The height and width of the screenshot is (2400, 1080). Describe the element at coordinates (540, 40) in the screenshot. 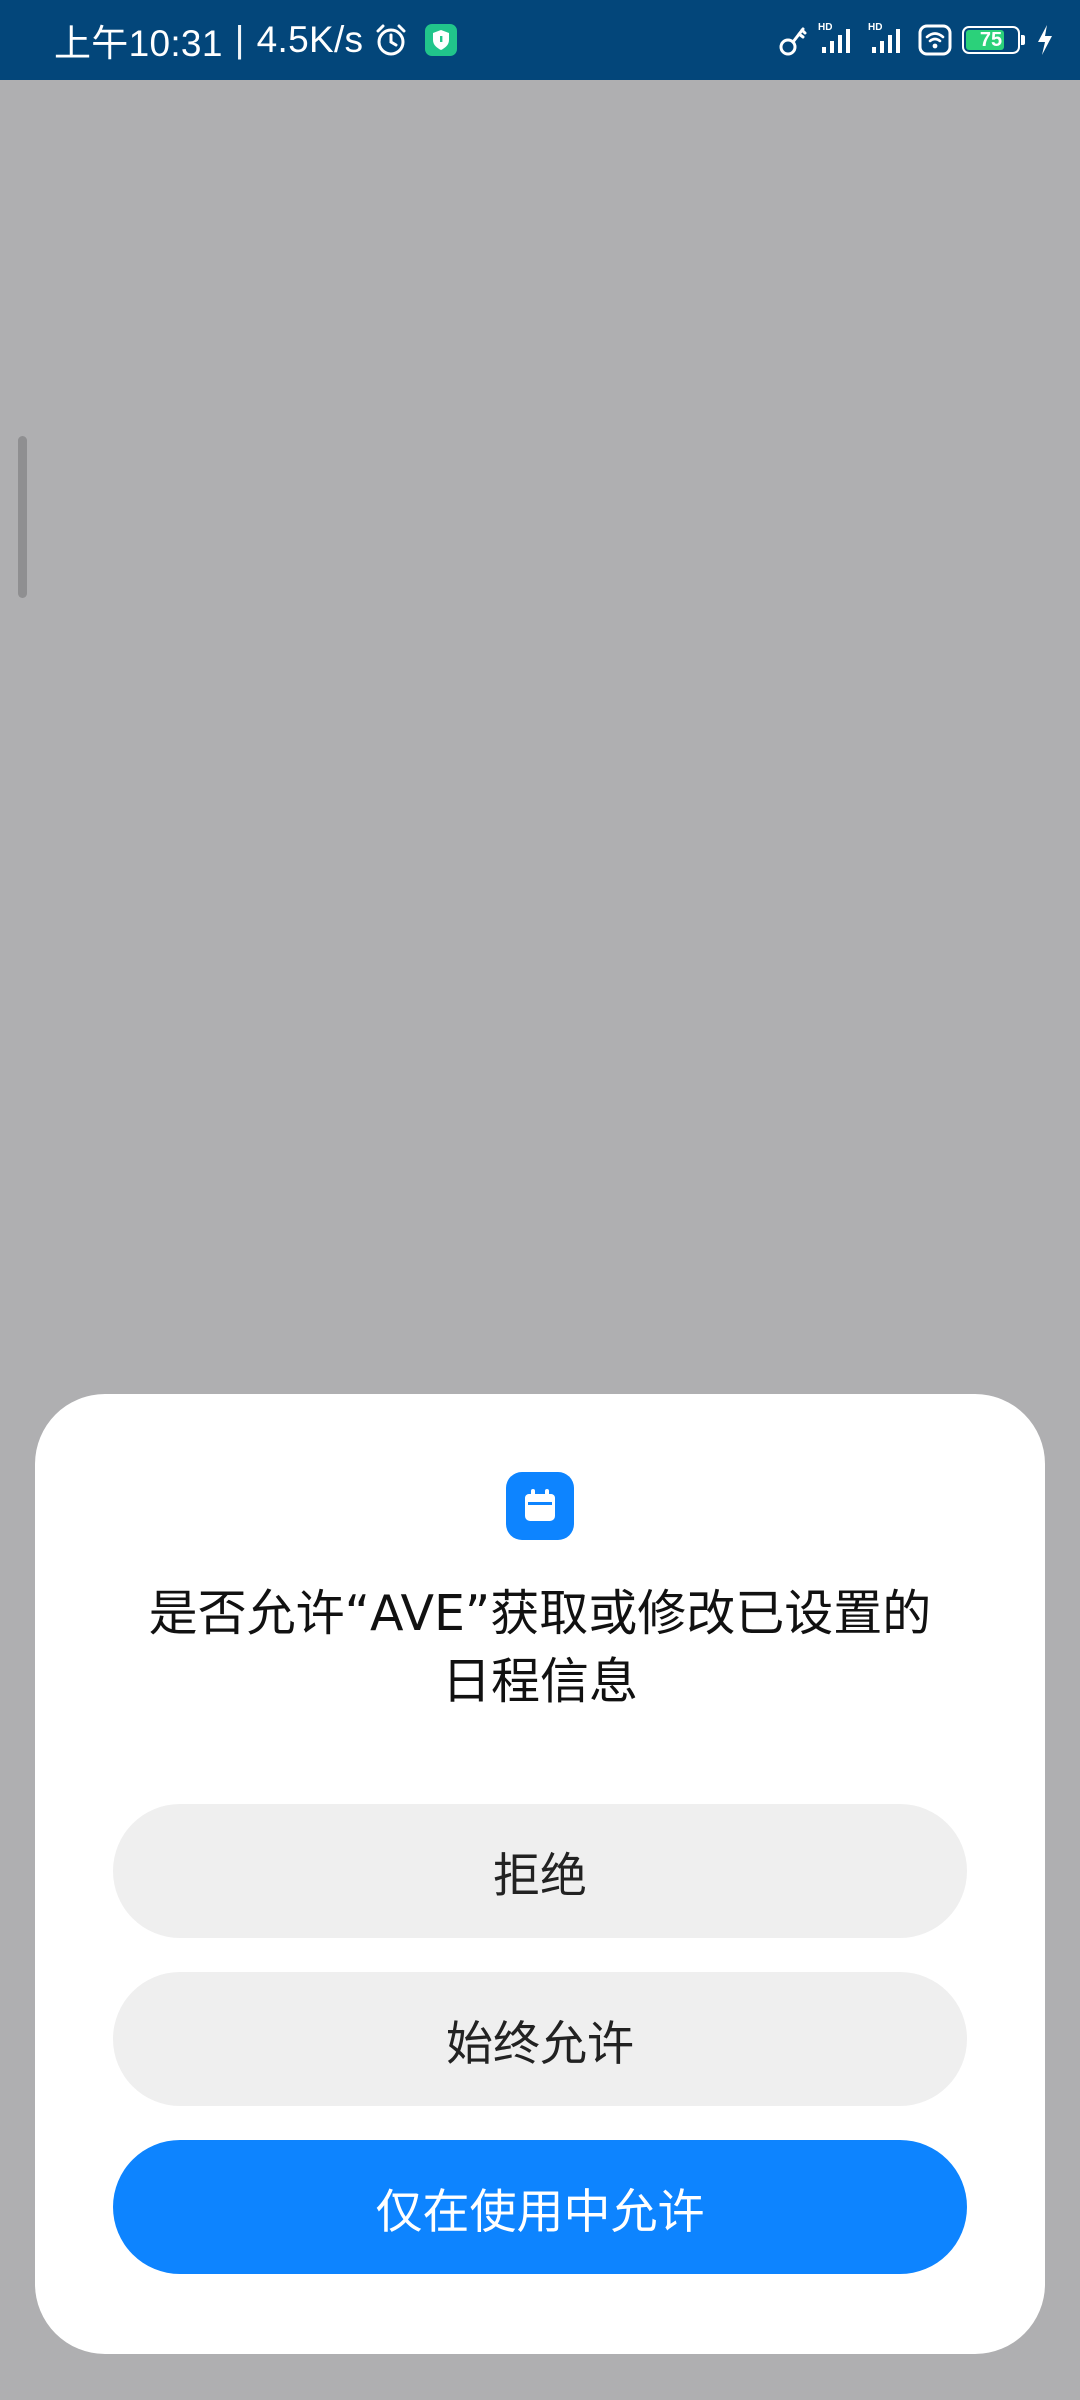

I see `status-bar: 上午10:31 | 4.5K/s HD HD 75` at that location.